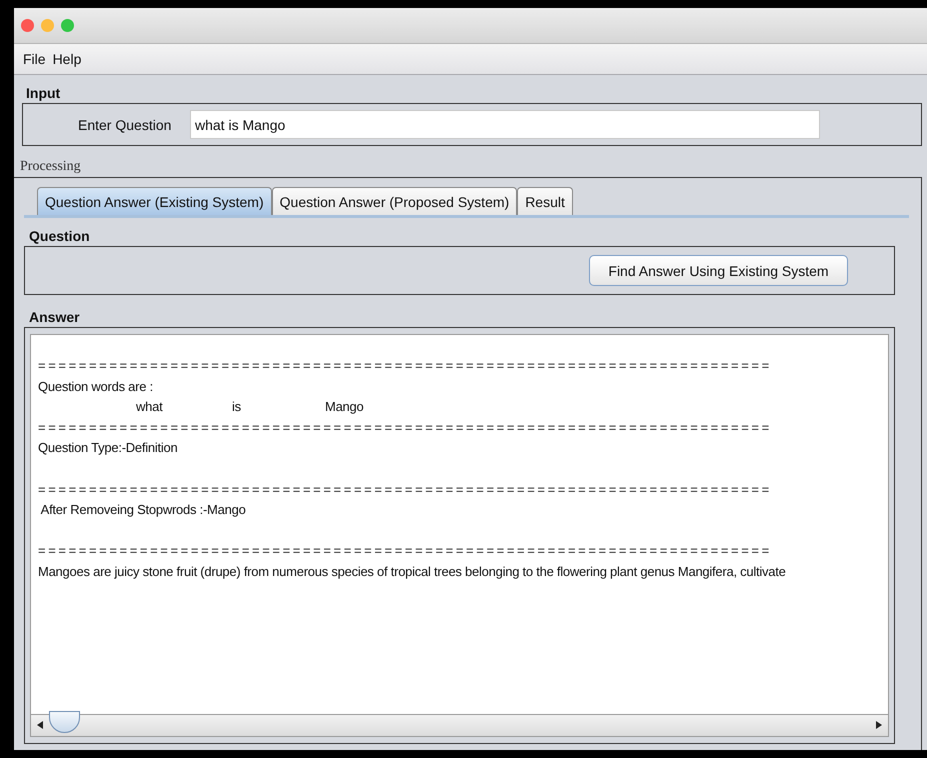  What do you see at coordinates (47, 25) in the screenshot?
I see `minimize-icon` at bounding box center [47, 25].